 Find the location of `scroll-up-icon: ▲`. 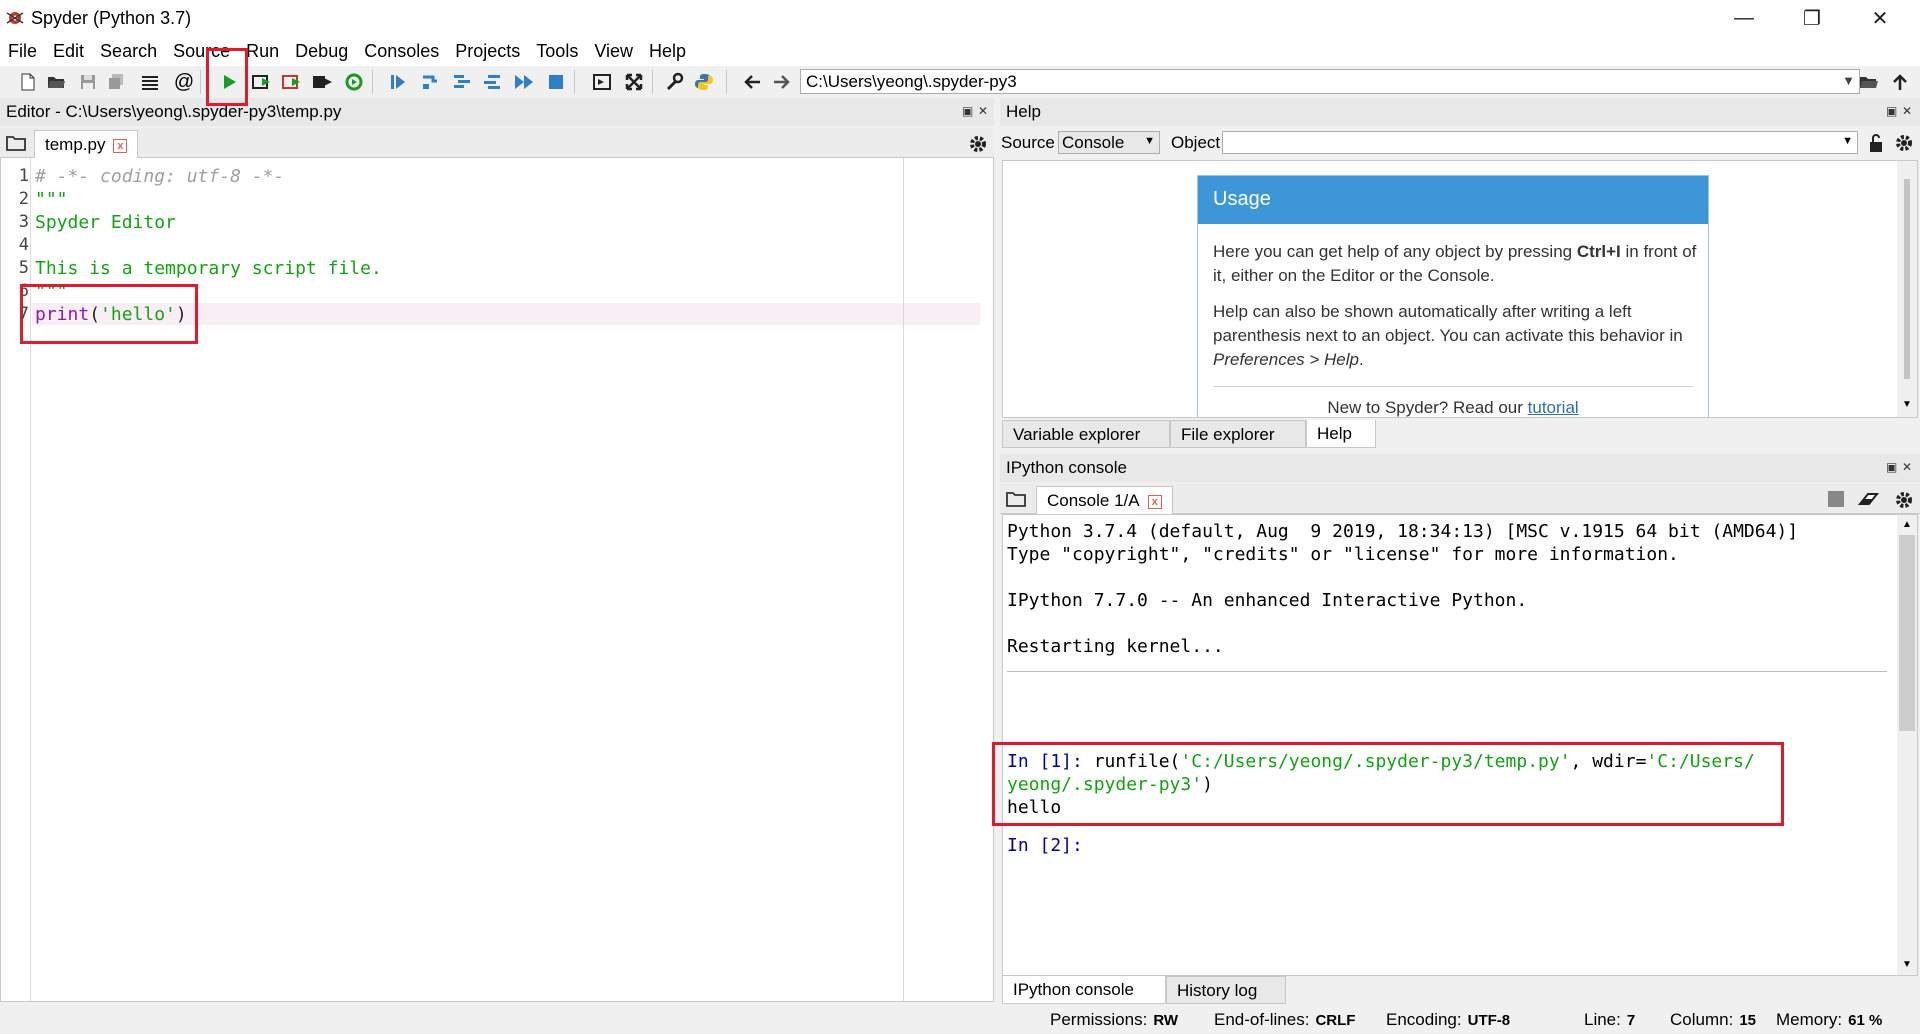

scroll-up-icon: ▲ is located at coordinates (1907, 524).